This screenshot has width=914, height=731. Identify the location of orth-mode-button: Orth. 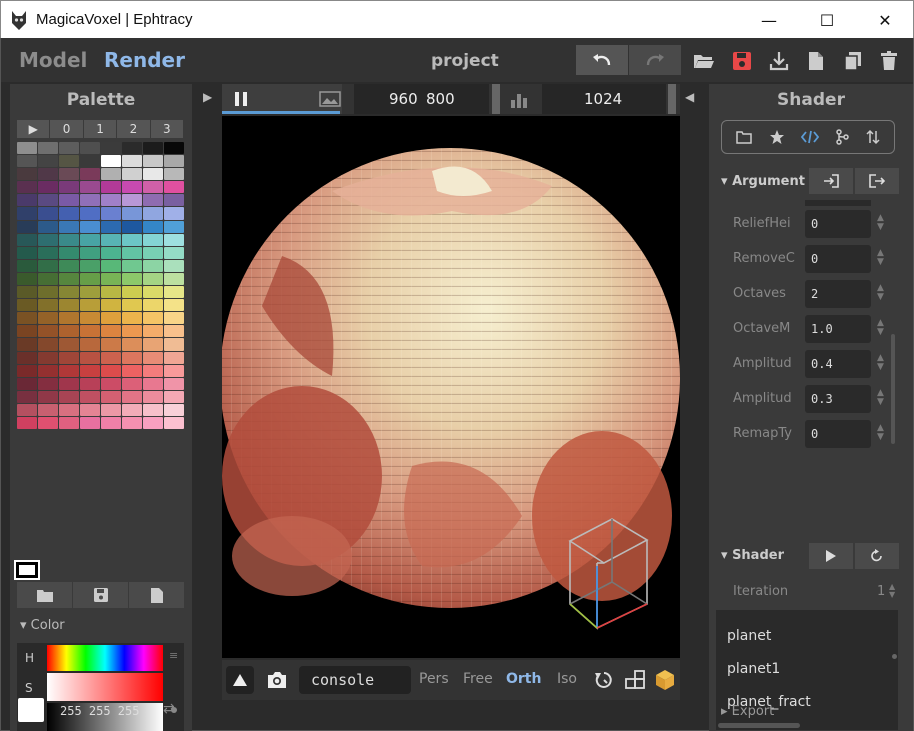
(523, 679).